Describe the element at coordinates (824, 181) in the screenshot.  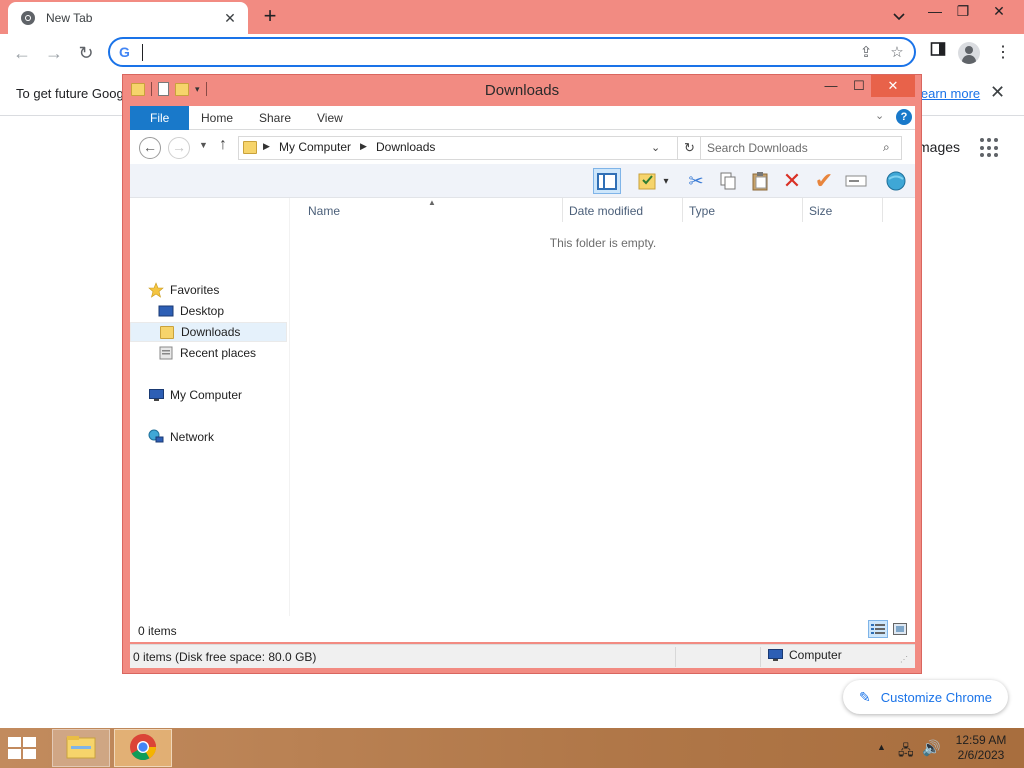
I see `checkmark-icon: ✔` at that location.